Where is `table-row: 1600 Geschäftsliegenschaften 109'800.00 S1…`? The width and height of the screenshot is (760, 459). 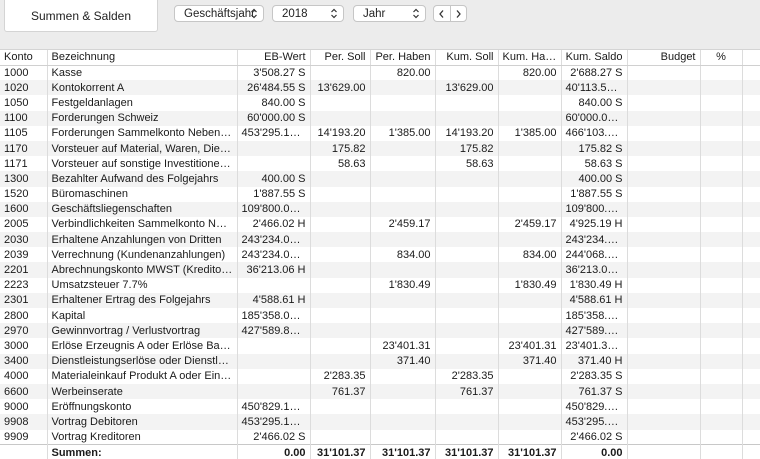
table-row: 1600 Geschäftsliegenschaften 109'800.00 S1… is located at coordinates (380, 209).